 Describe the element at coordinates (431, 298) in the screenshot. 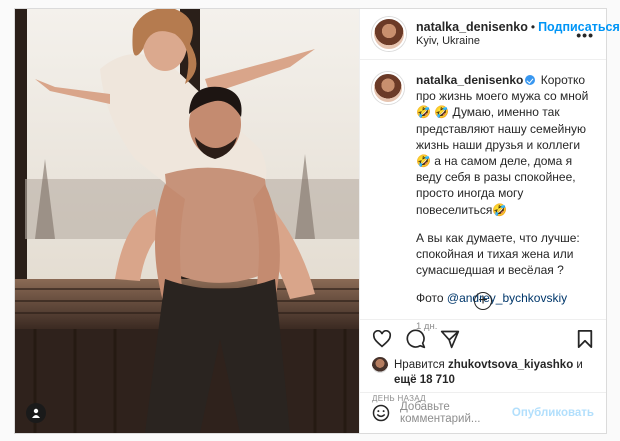

I see `photo-credit-prefix: Фото` at that location.